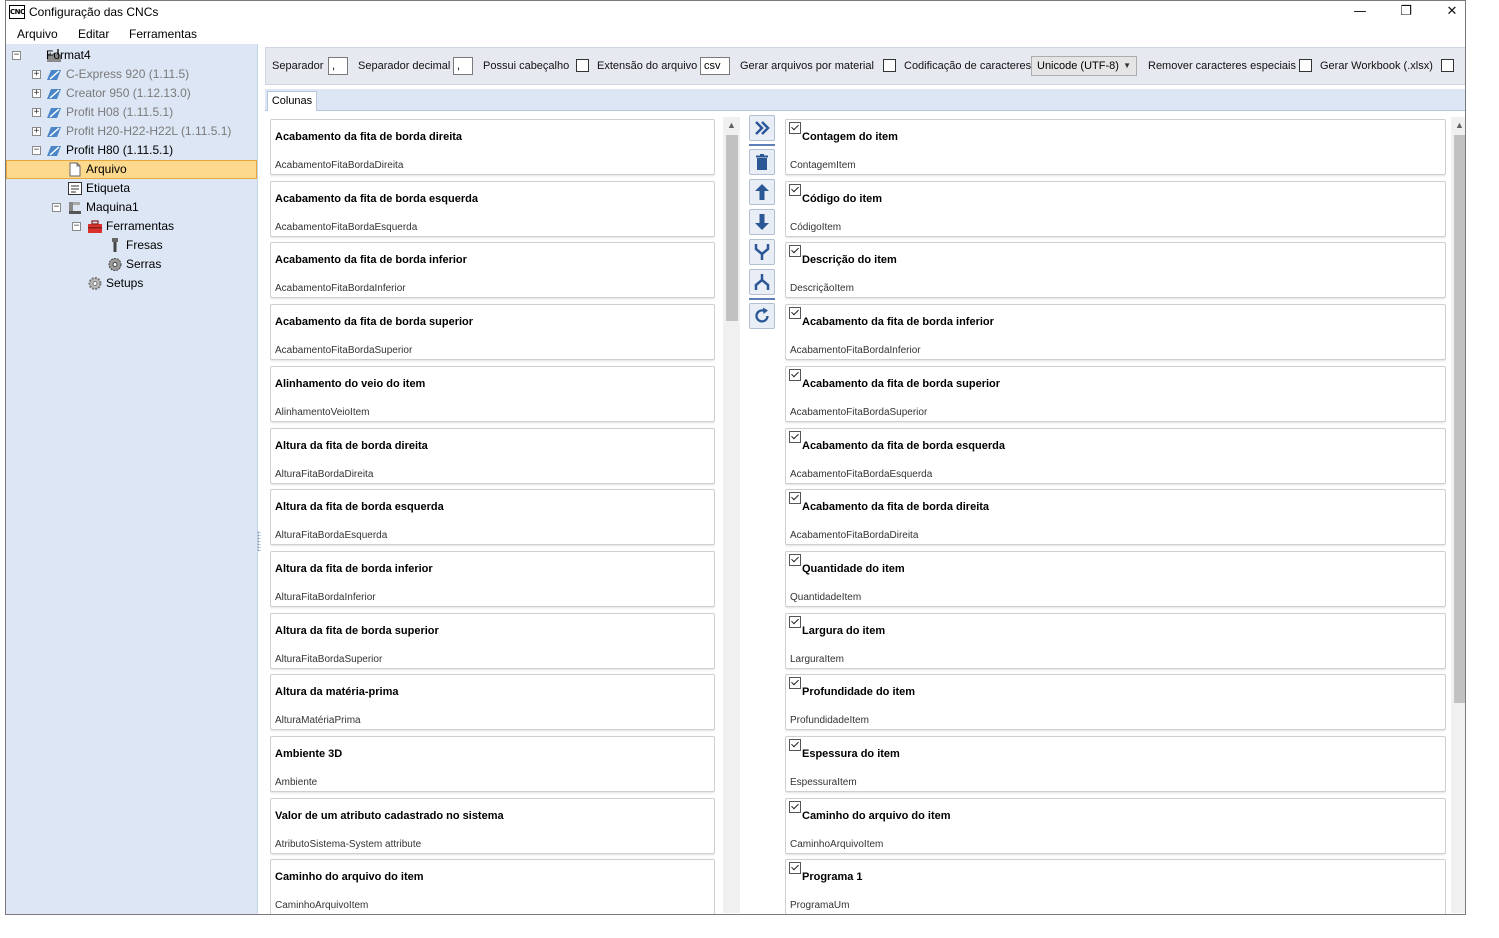  Describe the element at coordinates (131, 207) in the screenshot. I see `tree-node-maquina: − Maquina1` at that location.